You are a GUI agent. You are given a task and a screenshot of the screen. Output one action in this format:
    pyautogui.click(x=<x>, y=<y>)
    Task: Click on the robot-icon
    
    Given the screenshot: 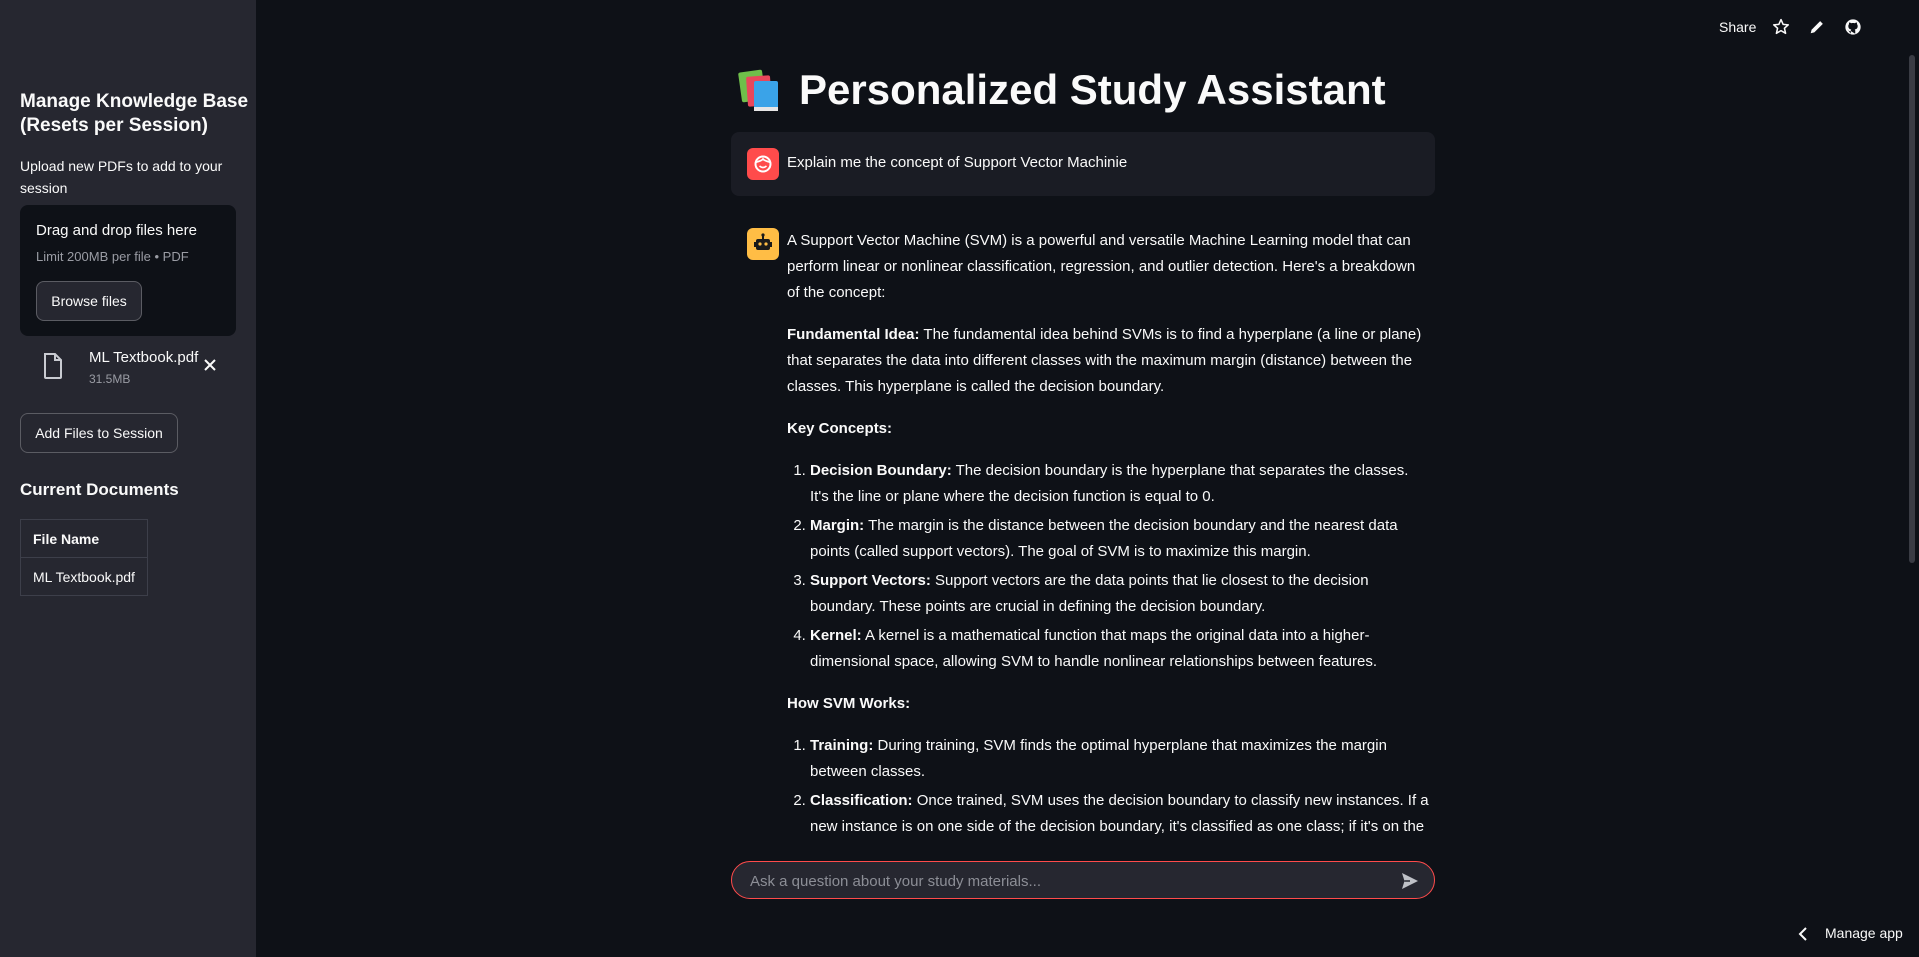 What is the action you would take?
    pyautogui.click(x=763, y=241)
    